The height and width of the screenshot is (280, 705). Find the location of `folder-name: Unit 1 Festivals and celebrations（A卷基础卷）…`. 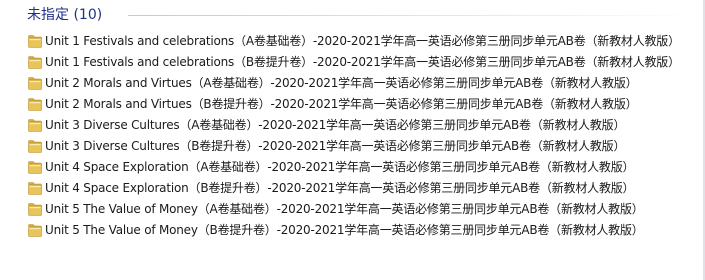

folder-name: Unit 1 Festivals and celebrations（A卷基础卷）… is located at coordinates (362, 41).